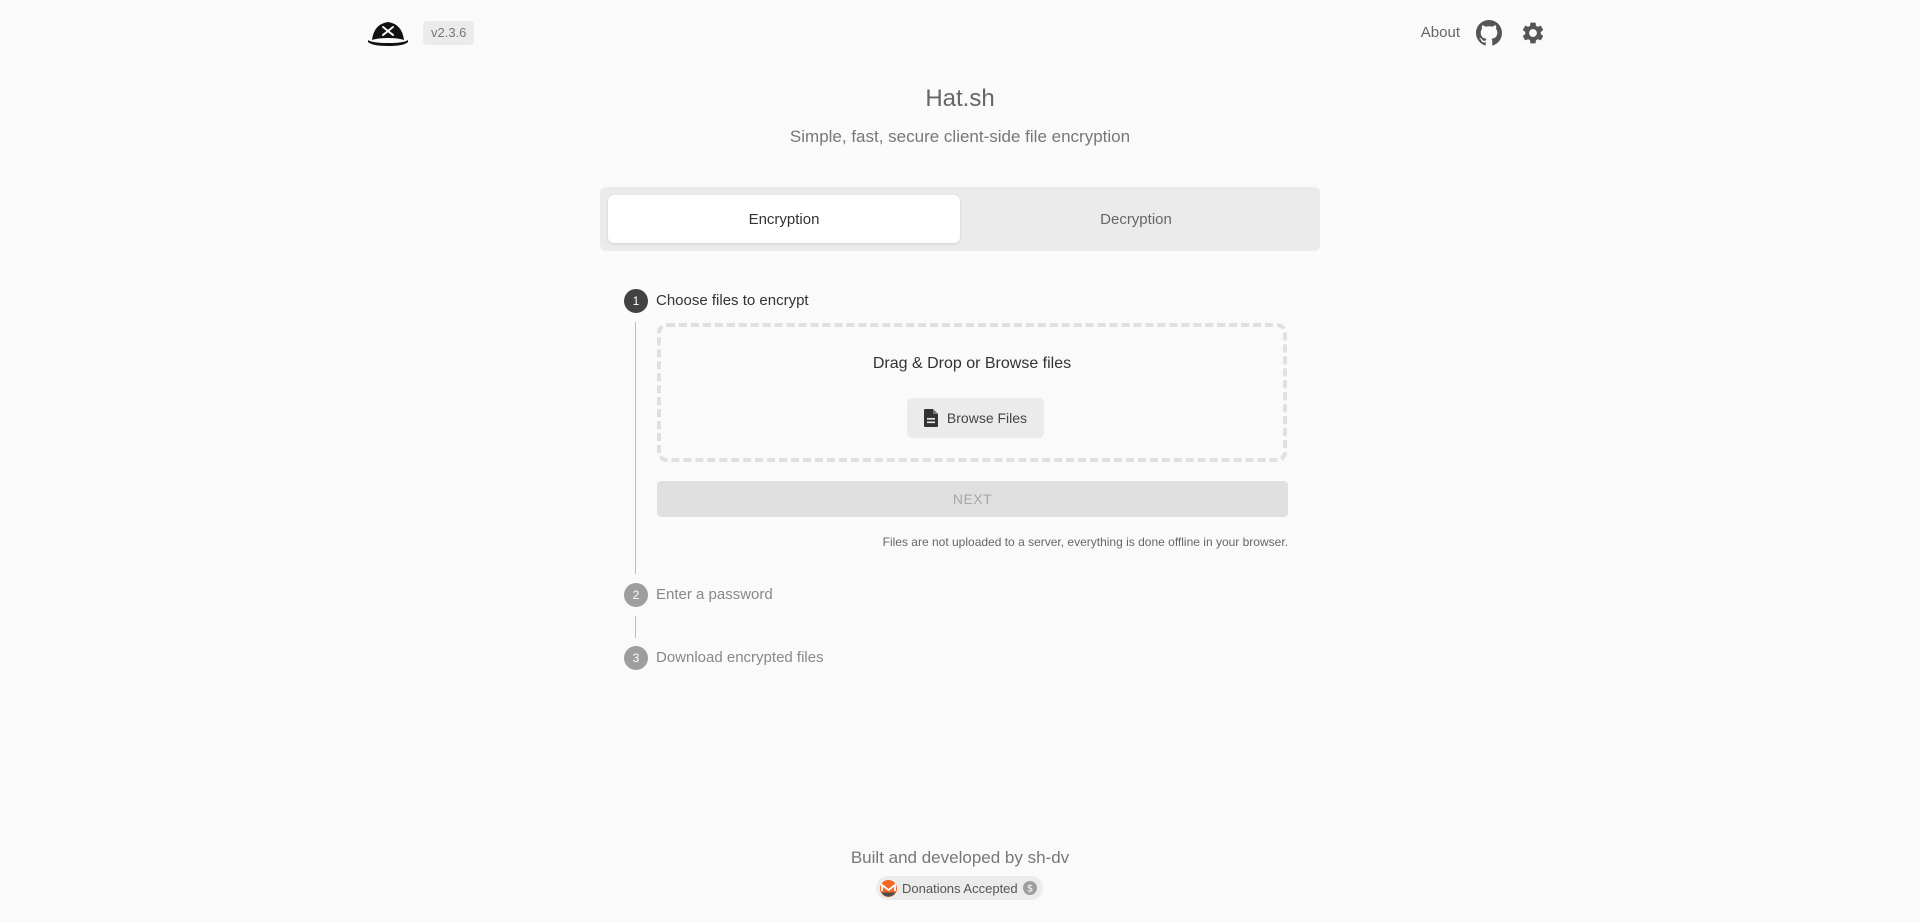 This screenshot has height=923, width=1920. Describe the element at coordinates (972, 392) in the screenshot. I see `file-dropzone: Drag & Drop or Browse files Browse Files` at that location.